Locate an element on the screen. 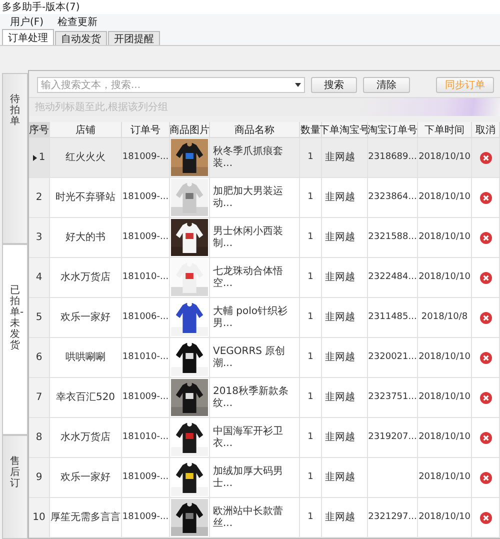 The width and height of the screenshot is (500, 539). table-cell: 时光不弃驿站 is located at coordinates (86, 198).